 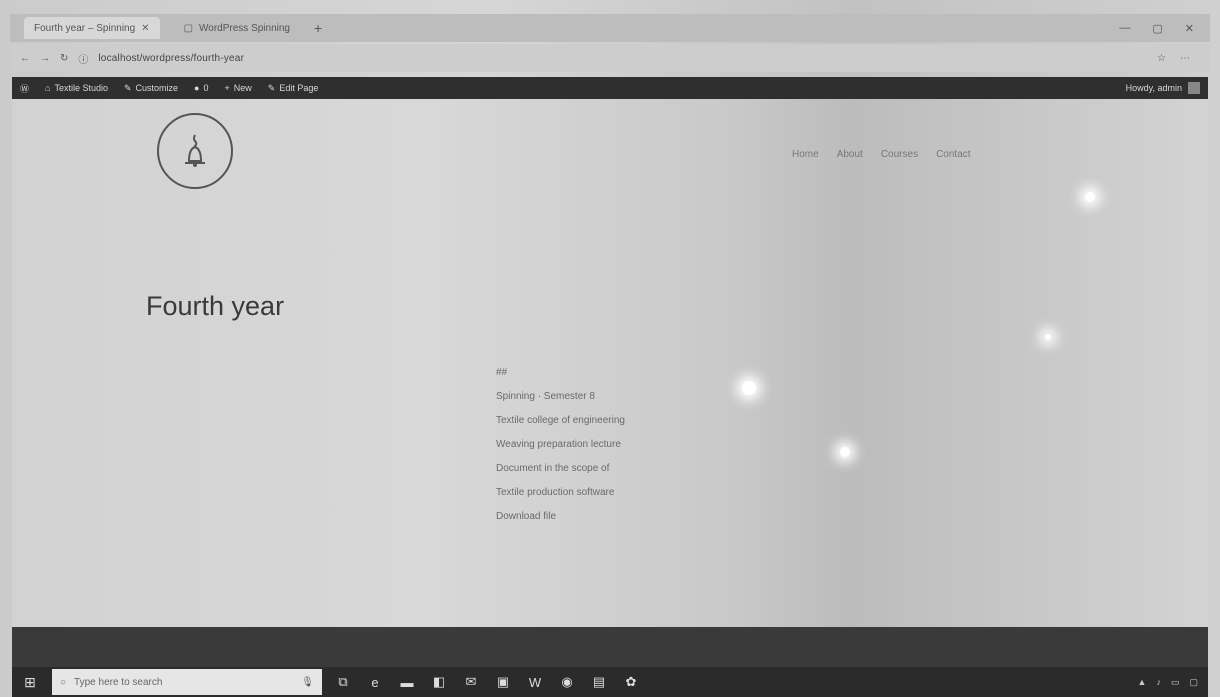 What do you see at coordinates (157, 88) in the screenshot?
I see `adminbar-label: Customize` at bounding box center [157, 88].